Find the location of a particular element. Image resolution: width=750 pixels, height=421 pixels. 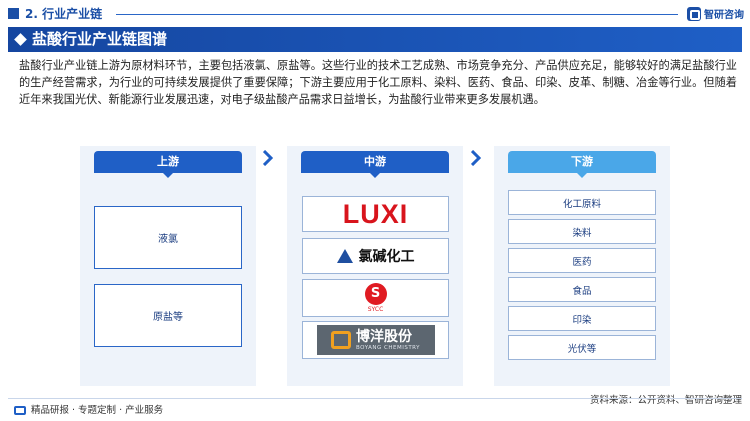

midstream-header: 中游 is located at coordinates (375, 164).